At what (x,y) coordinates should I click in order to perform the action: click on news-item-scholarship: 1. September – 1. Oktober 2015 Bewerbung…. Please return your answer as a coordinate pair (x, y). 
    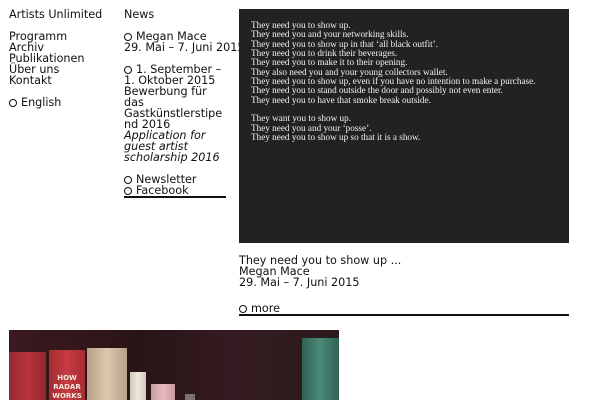
    Looking at the image, I should click on (175, 113).